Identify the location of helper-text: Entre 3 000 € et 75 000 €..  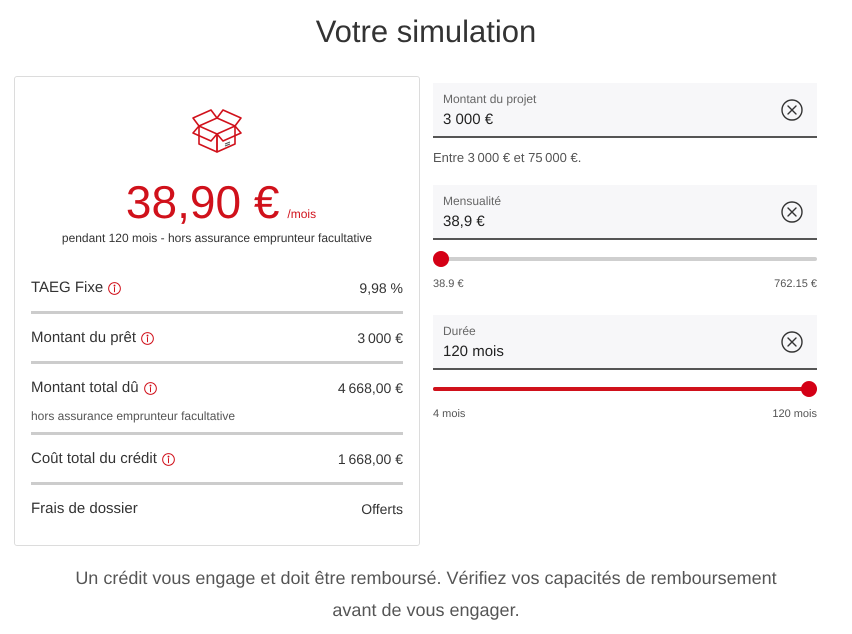
(507, 158).